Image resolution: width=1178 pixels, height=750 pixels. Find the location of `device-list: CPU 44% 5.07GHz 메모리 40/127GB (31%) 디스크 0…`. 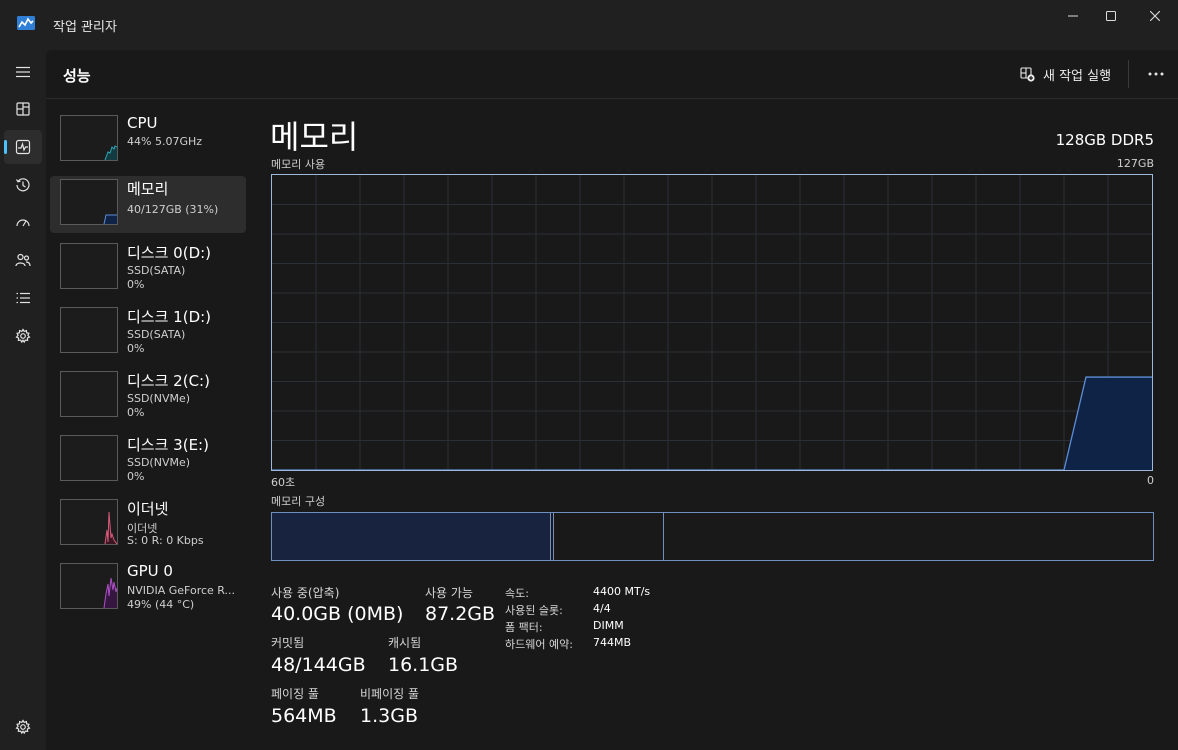

device-list: CPU 44% 5.07GHz 메모리 40/127GB (31%) 디스크 0… is located at coordinates (148, 368).